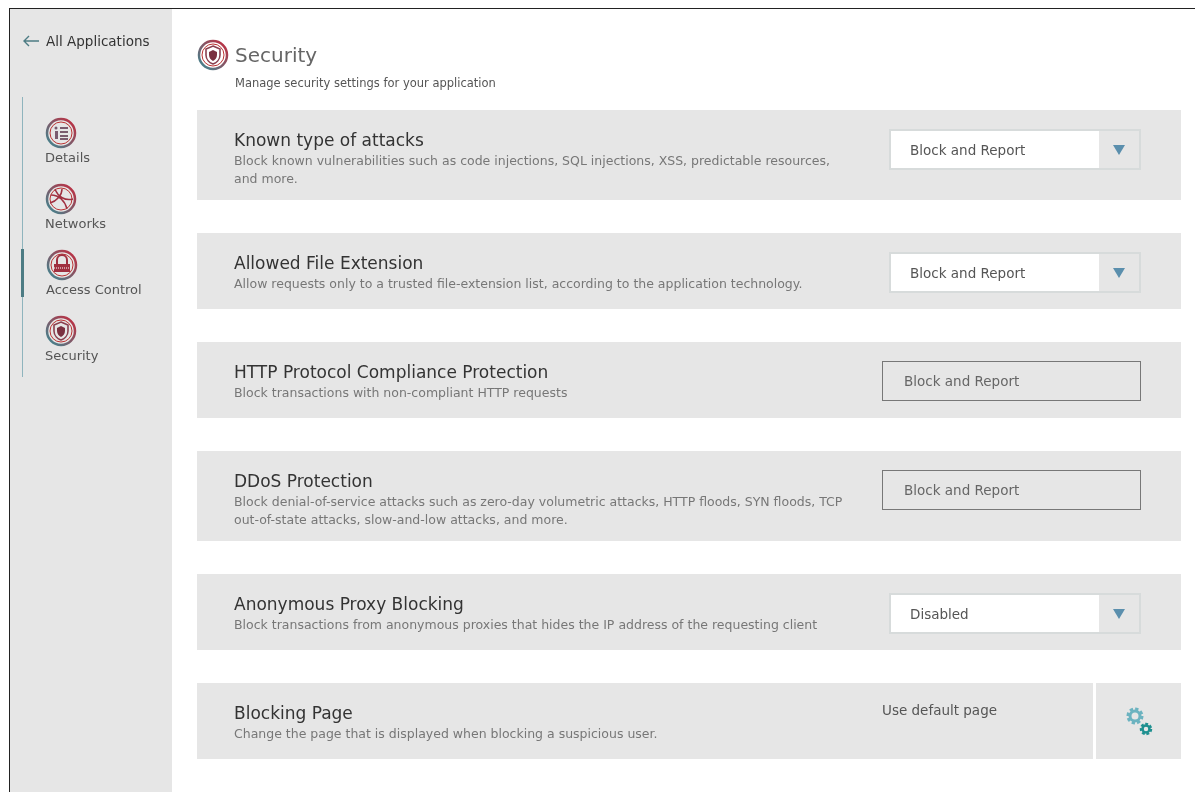 The height and width of the screenshot is (793, 1195). I want to click on back-link: All Applications, so click(97, 41).